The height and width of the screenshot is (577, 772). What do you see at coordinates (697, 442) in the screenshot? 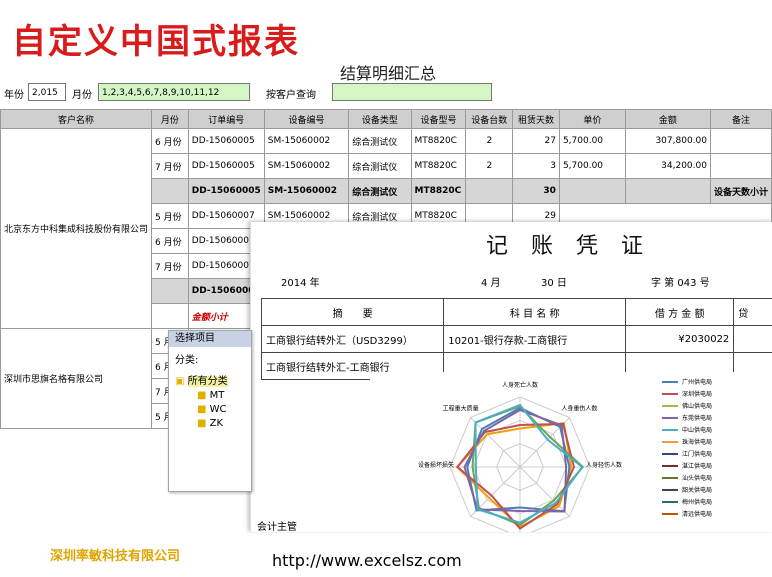
I see `legend-label: 珠海供电局` at bounding box center [697, 442].